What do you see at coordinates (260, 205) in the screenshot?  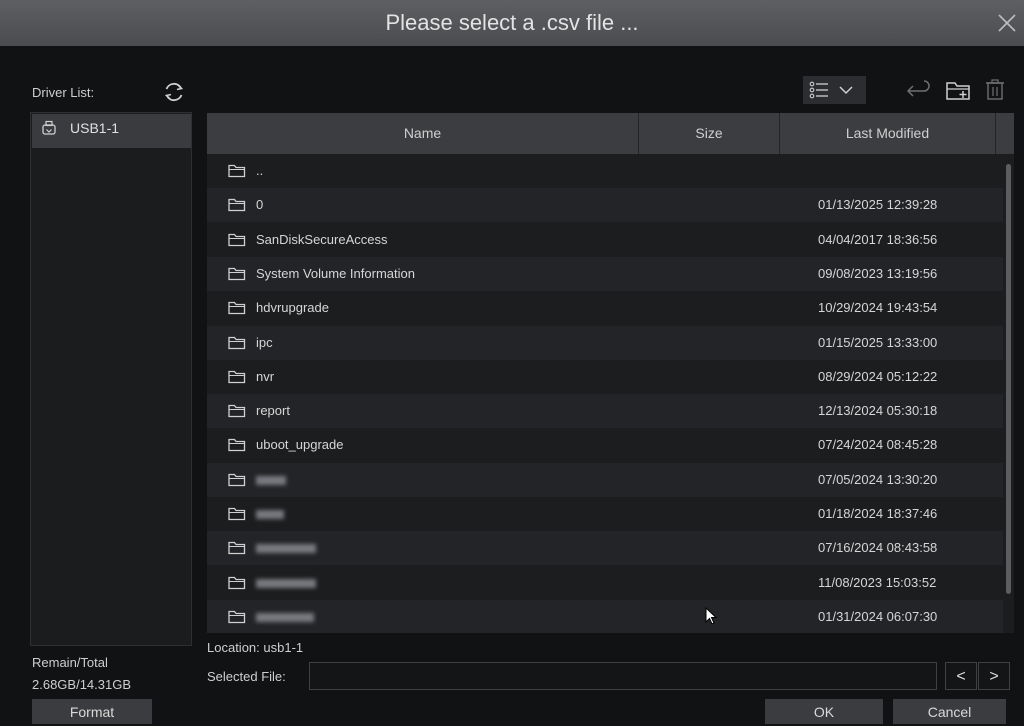 I see `file-name: 0` at bounding box center [260, 205].